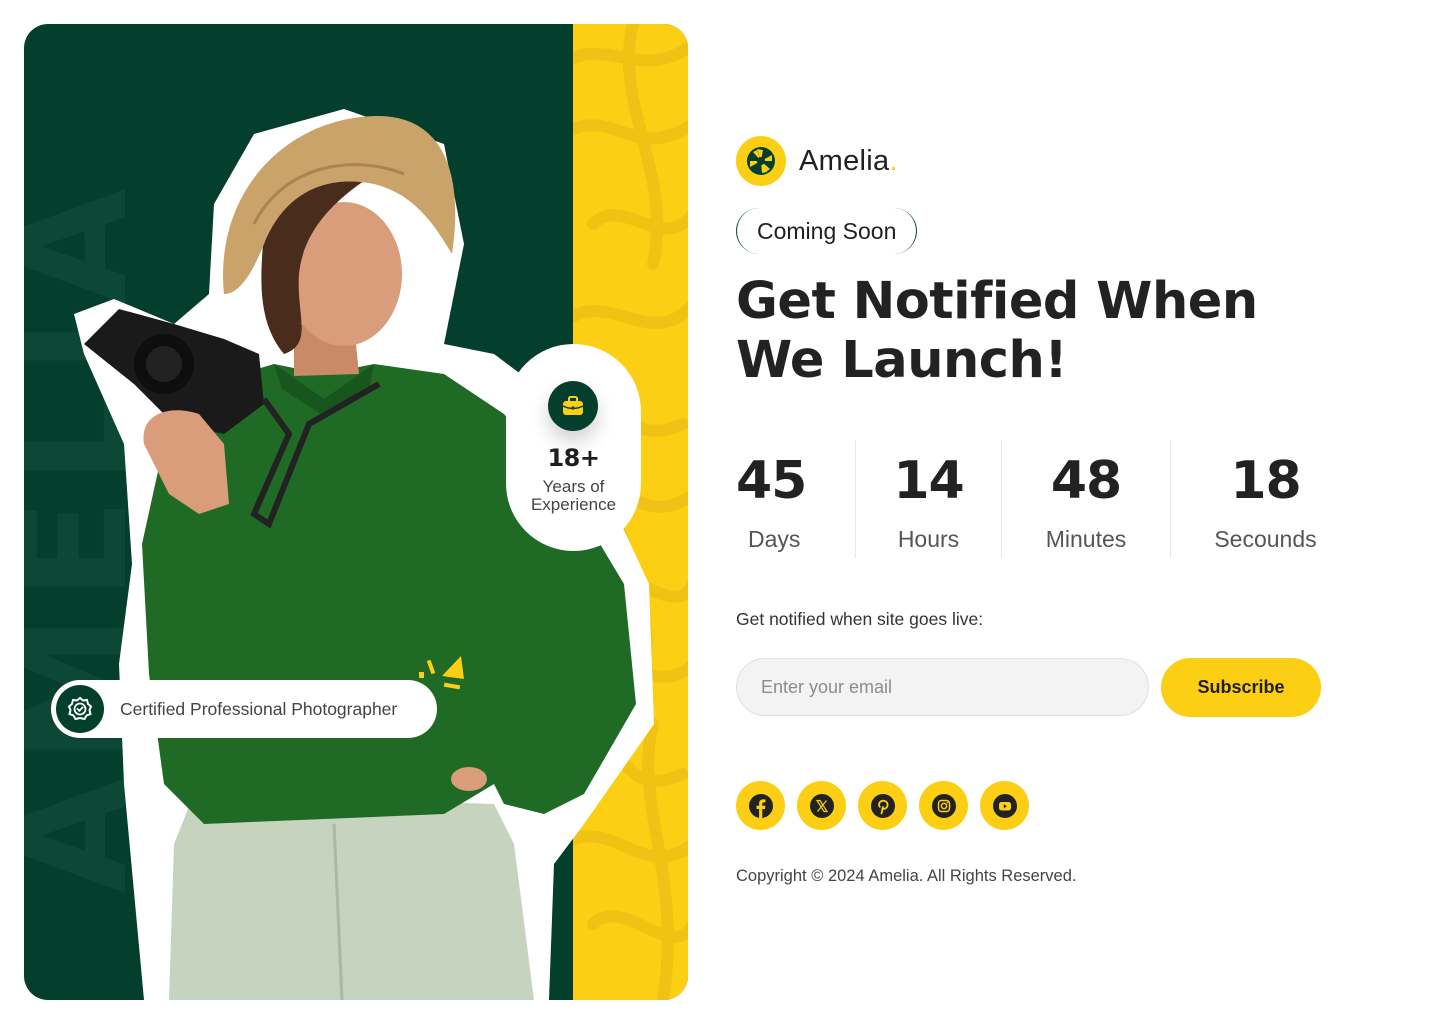 The height and width of the screenshot is (1024, 1440). Describe the element at coordinates (860, 619) in the screenshot. I see `subscribe-prompt: Get notified when site goes live:` at that location.